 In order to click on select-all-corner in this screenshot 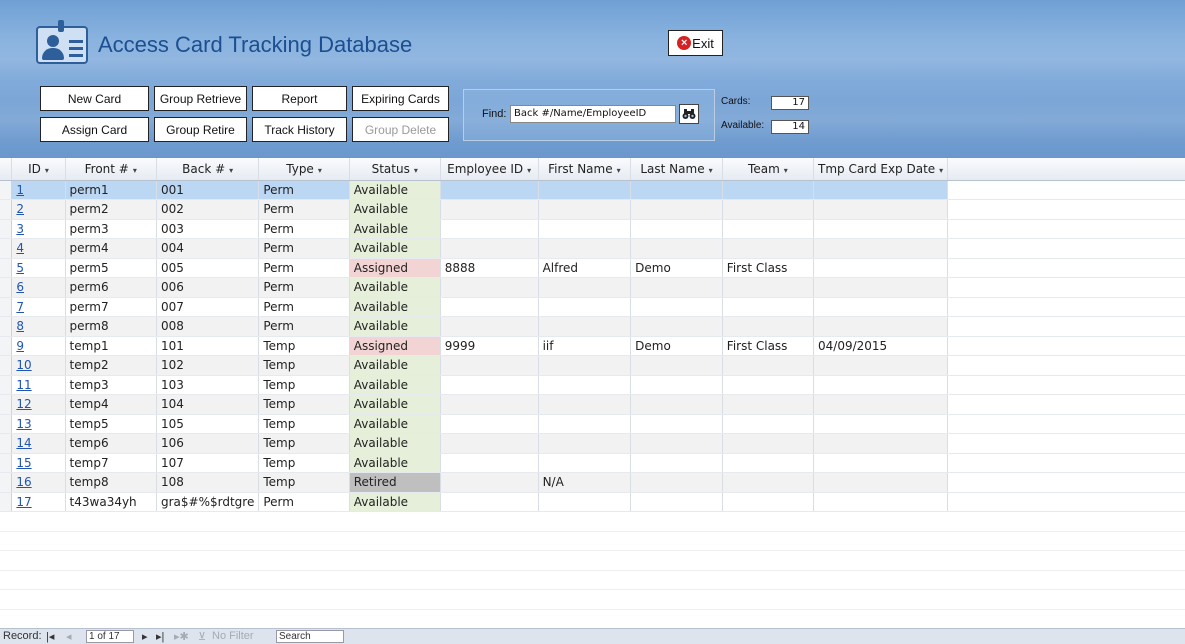, I will do `click(6, 169)`.